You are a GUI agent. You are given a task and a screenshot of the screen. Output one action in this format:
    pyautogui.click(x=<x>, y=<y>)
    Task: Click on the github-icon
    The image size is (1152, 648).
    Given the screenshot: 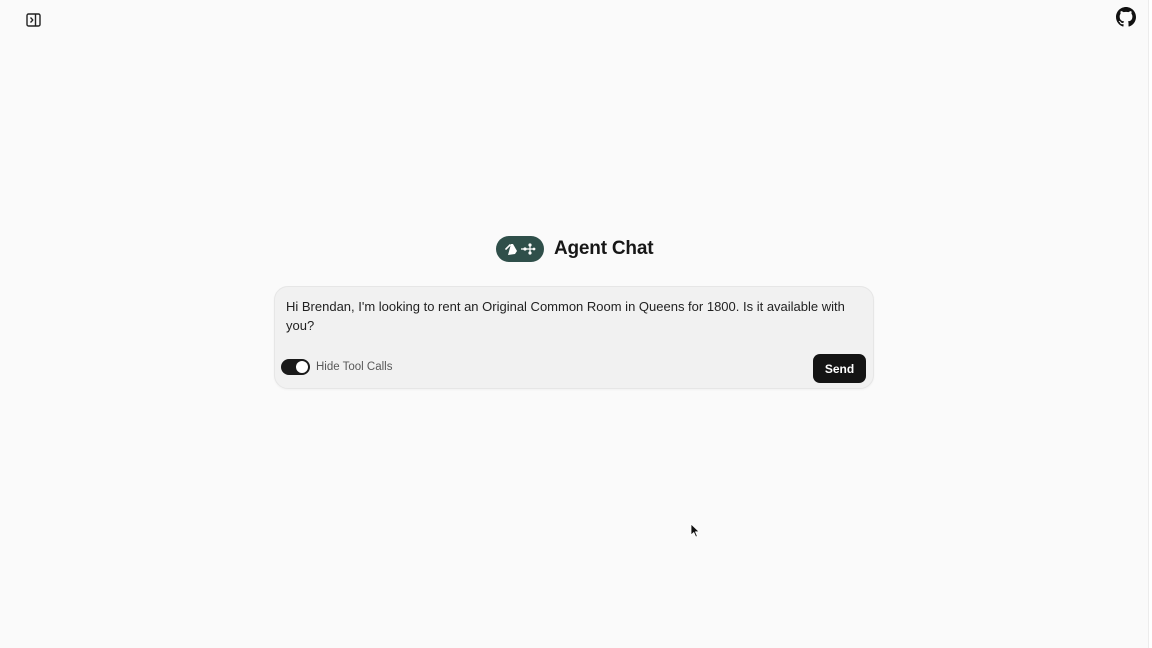 What is the action you would take?
    pyautogui.click(x=1126, y=17)
    